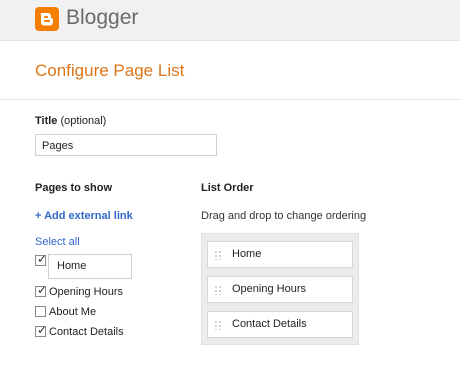  What do you see at coordinates (126, 145) in the screenshot?
I see `title-input: Pages` at bounding box center [126, 145].